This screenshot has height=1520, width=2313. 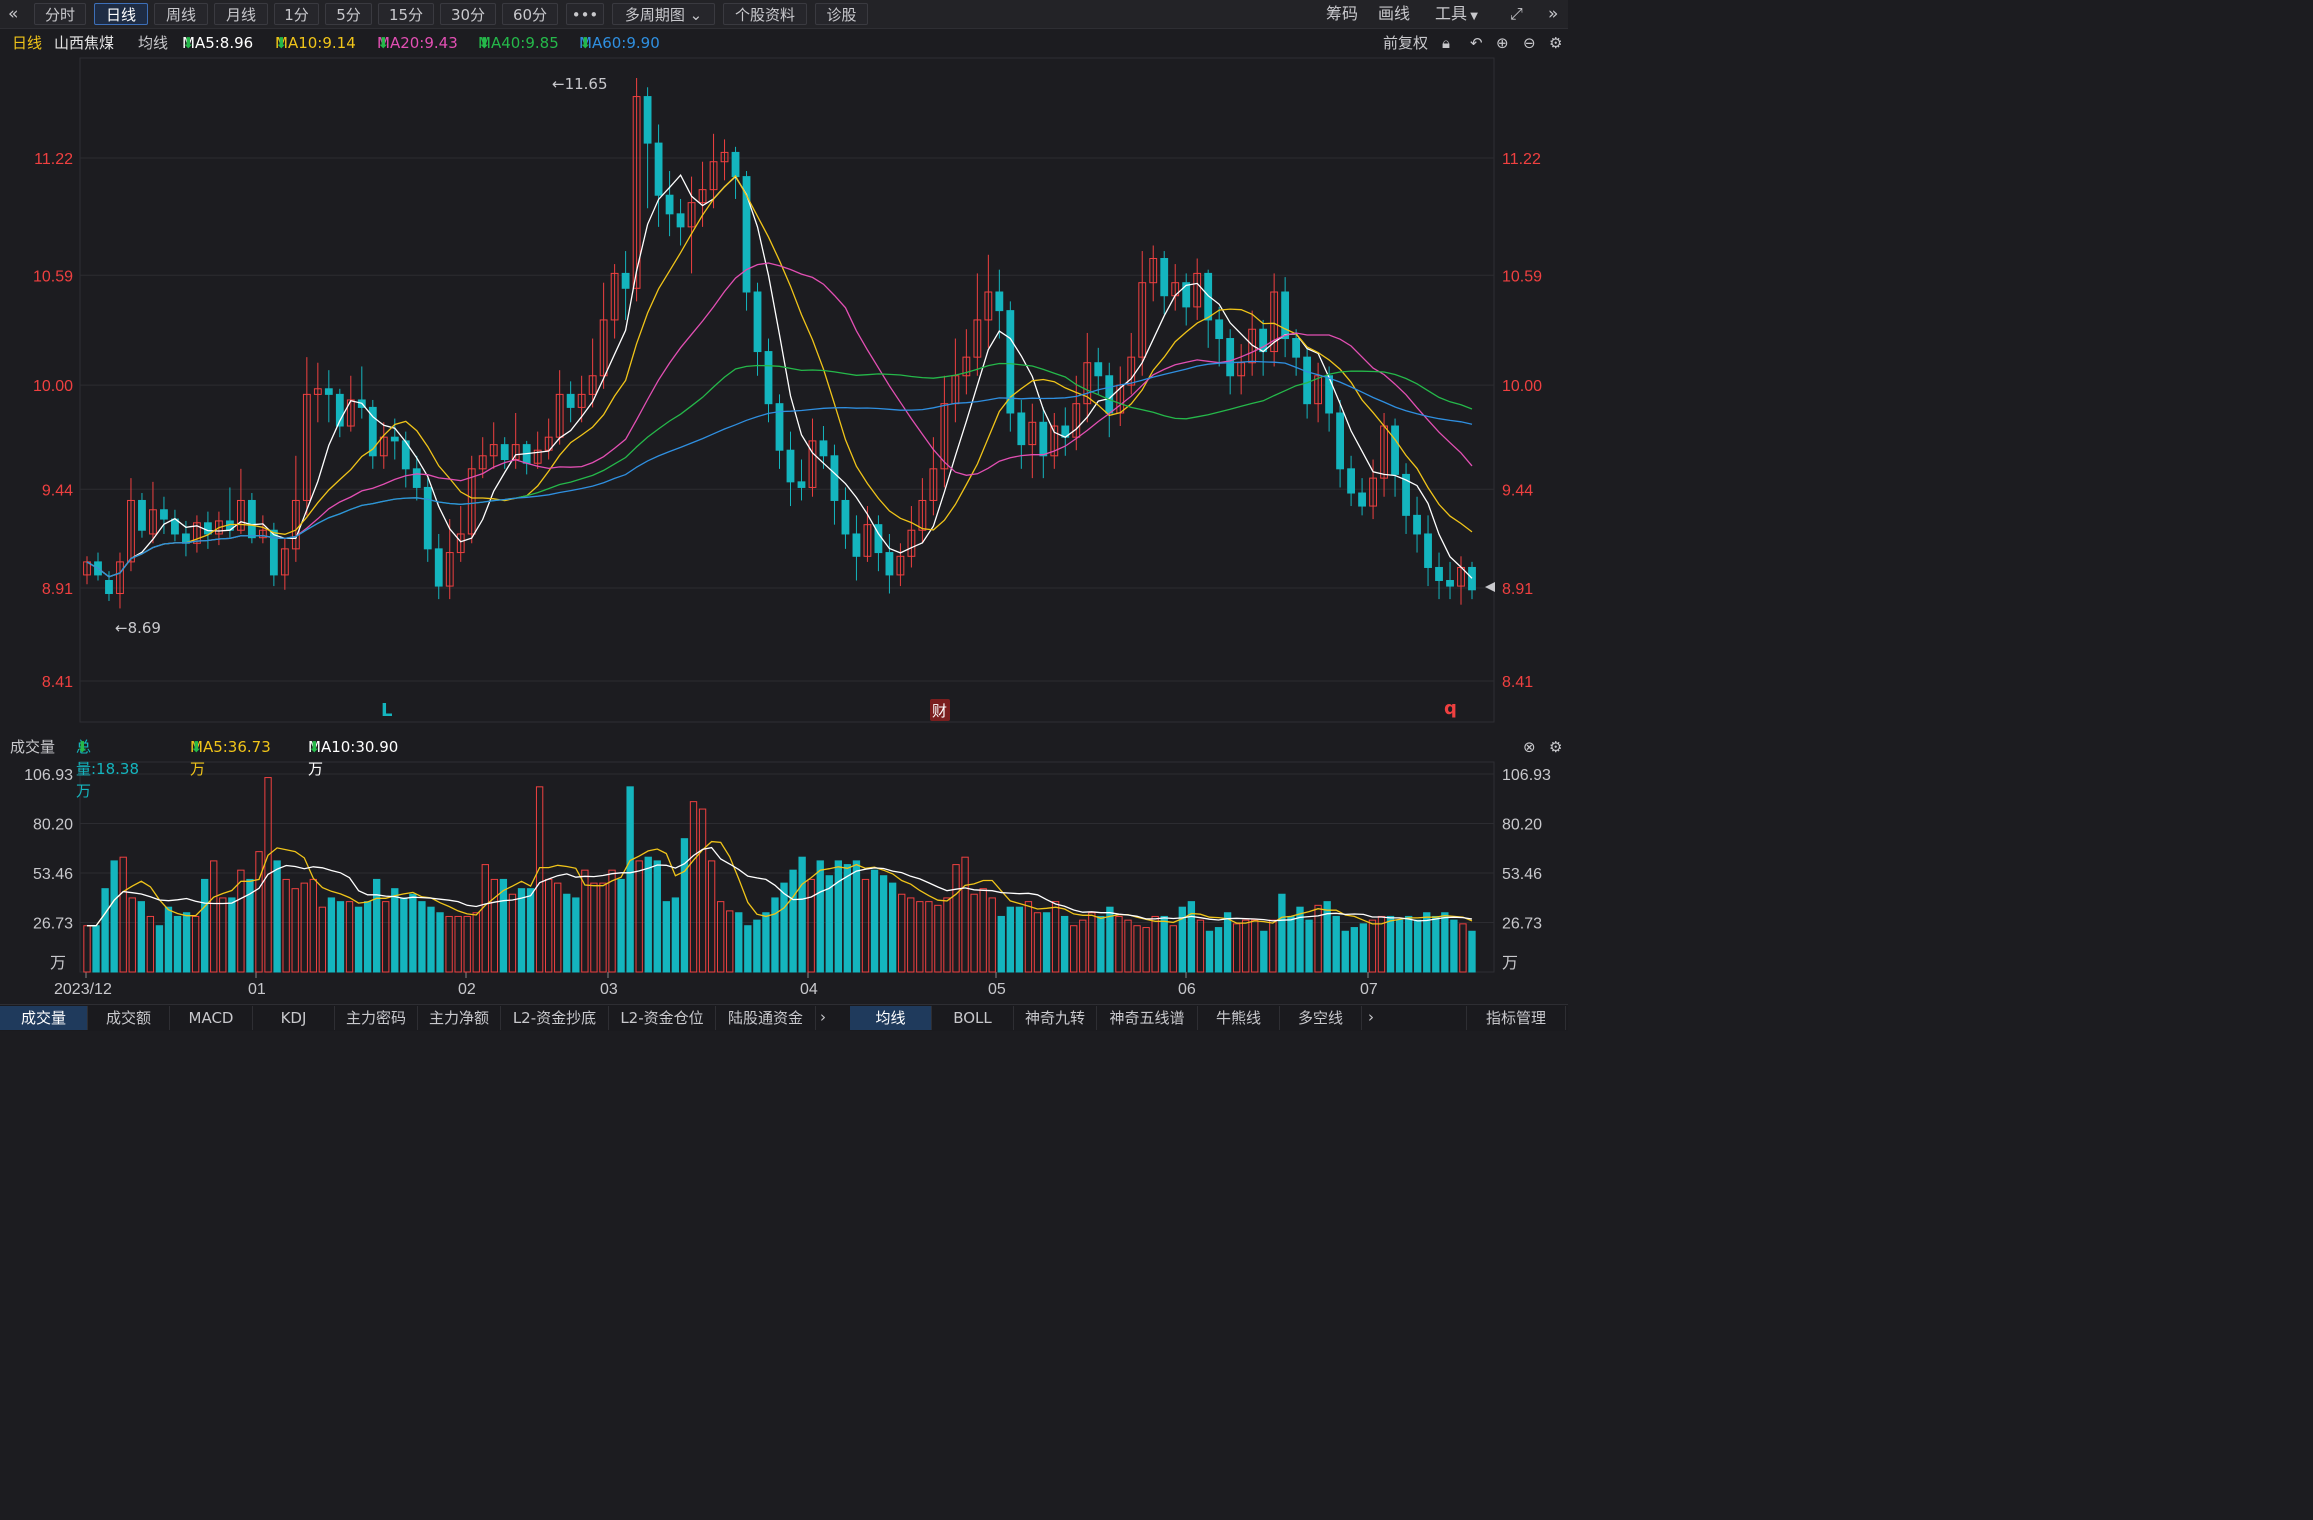 I want to click on bottom-tab-7: L2-资金仓位, so click(x=662, y=1018).